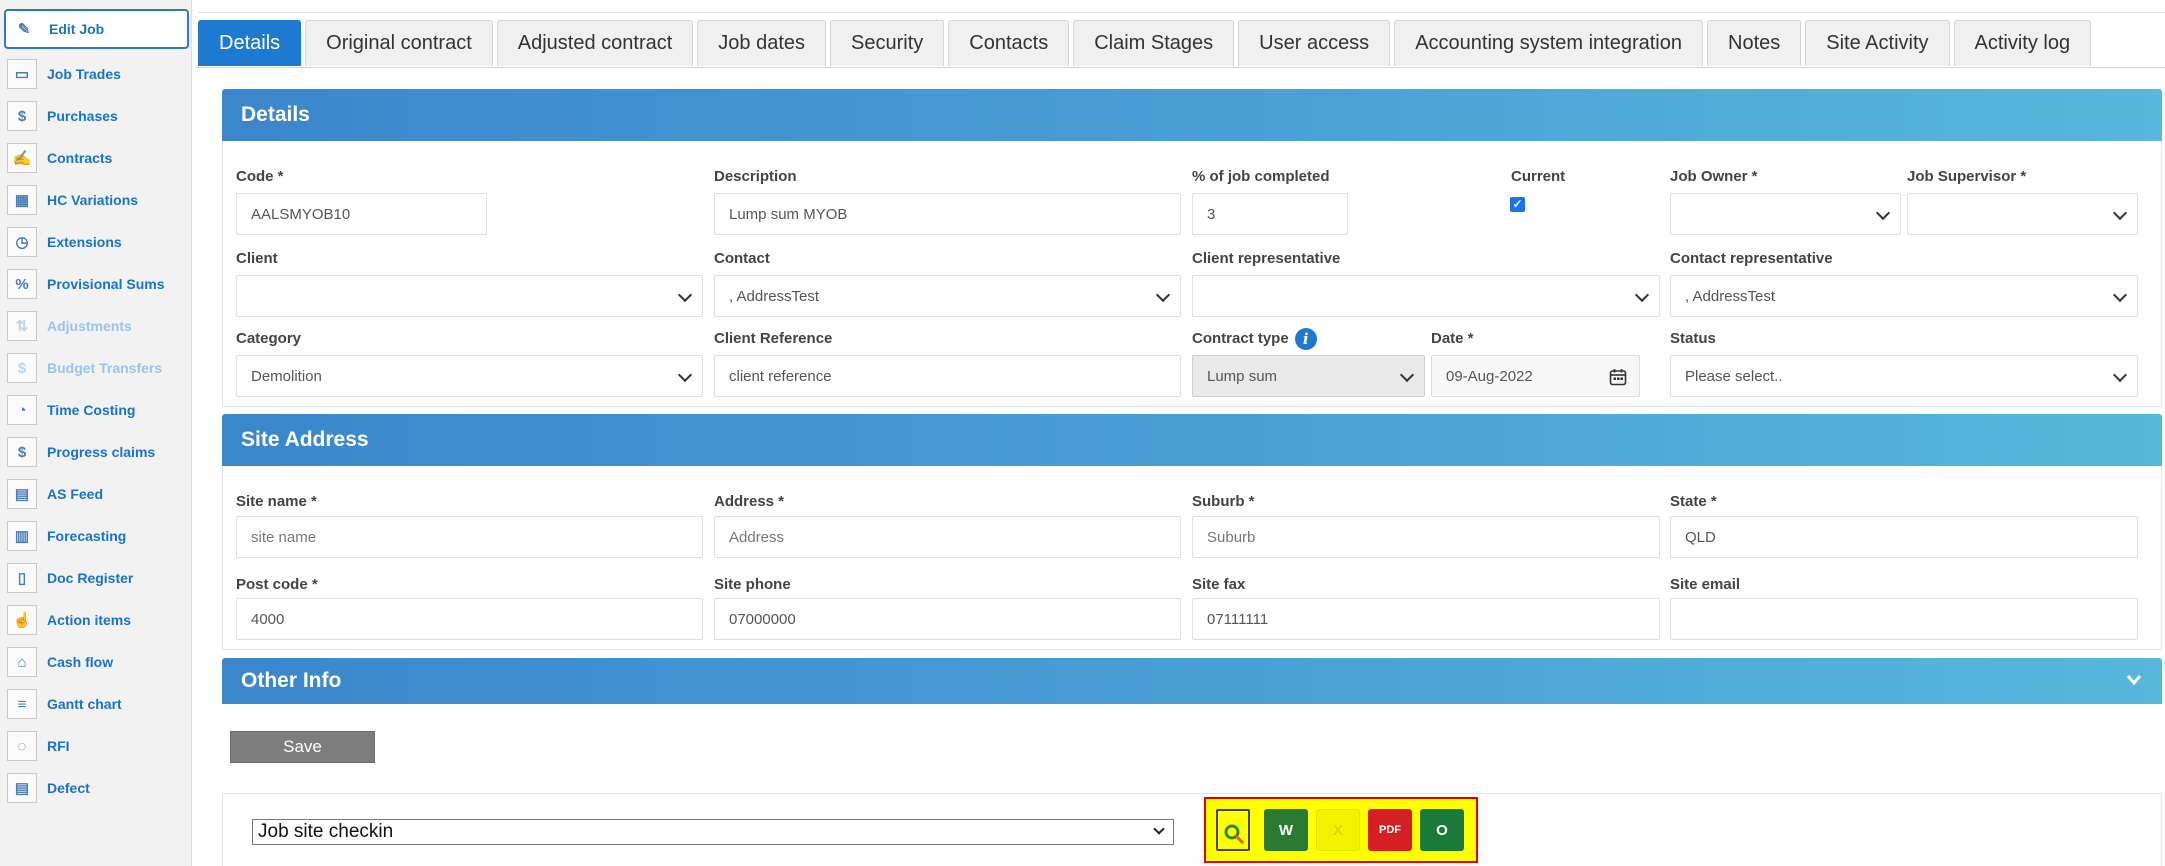 Image resolution: width=2165 pixels, height=866 pixels. Describe the element at coordinates (1548, 43) in the screenshot. I see `tab-accounting-system-integration: Accounting system integration` at that location.